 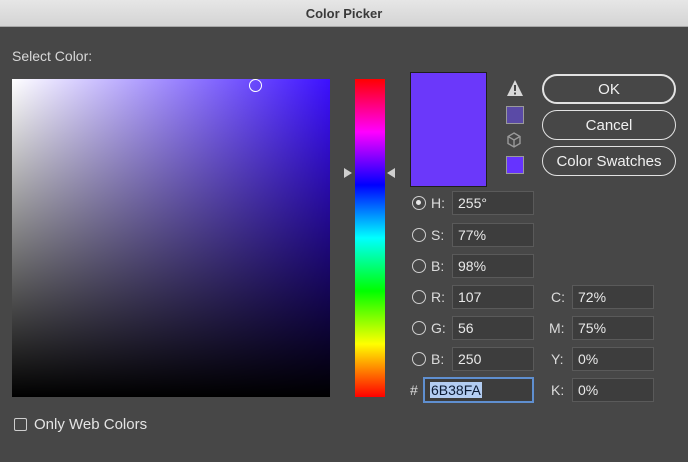 What do you see at coordinates (429, 328) in the screenshot?
I see `green-row: G:` at bounding box center [429, 328].